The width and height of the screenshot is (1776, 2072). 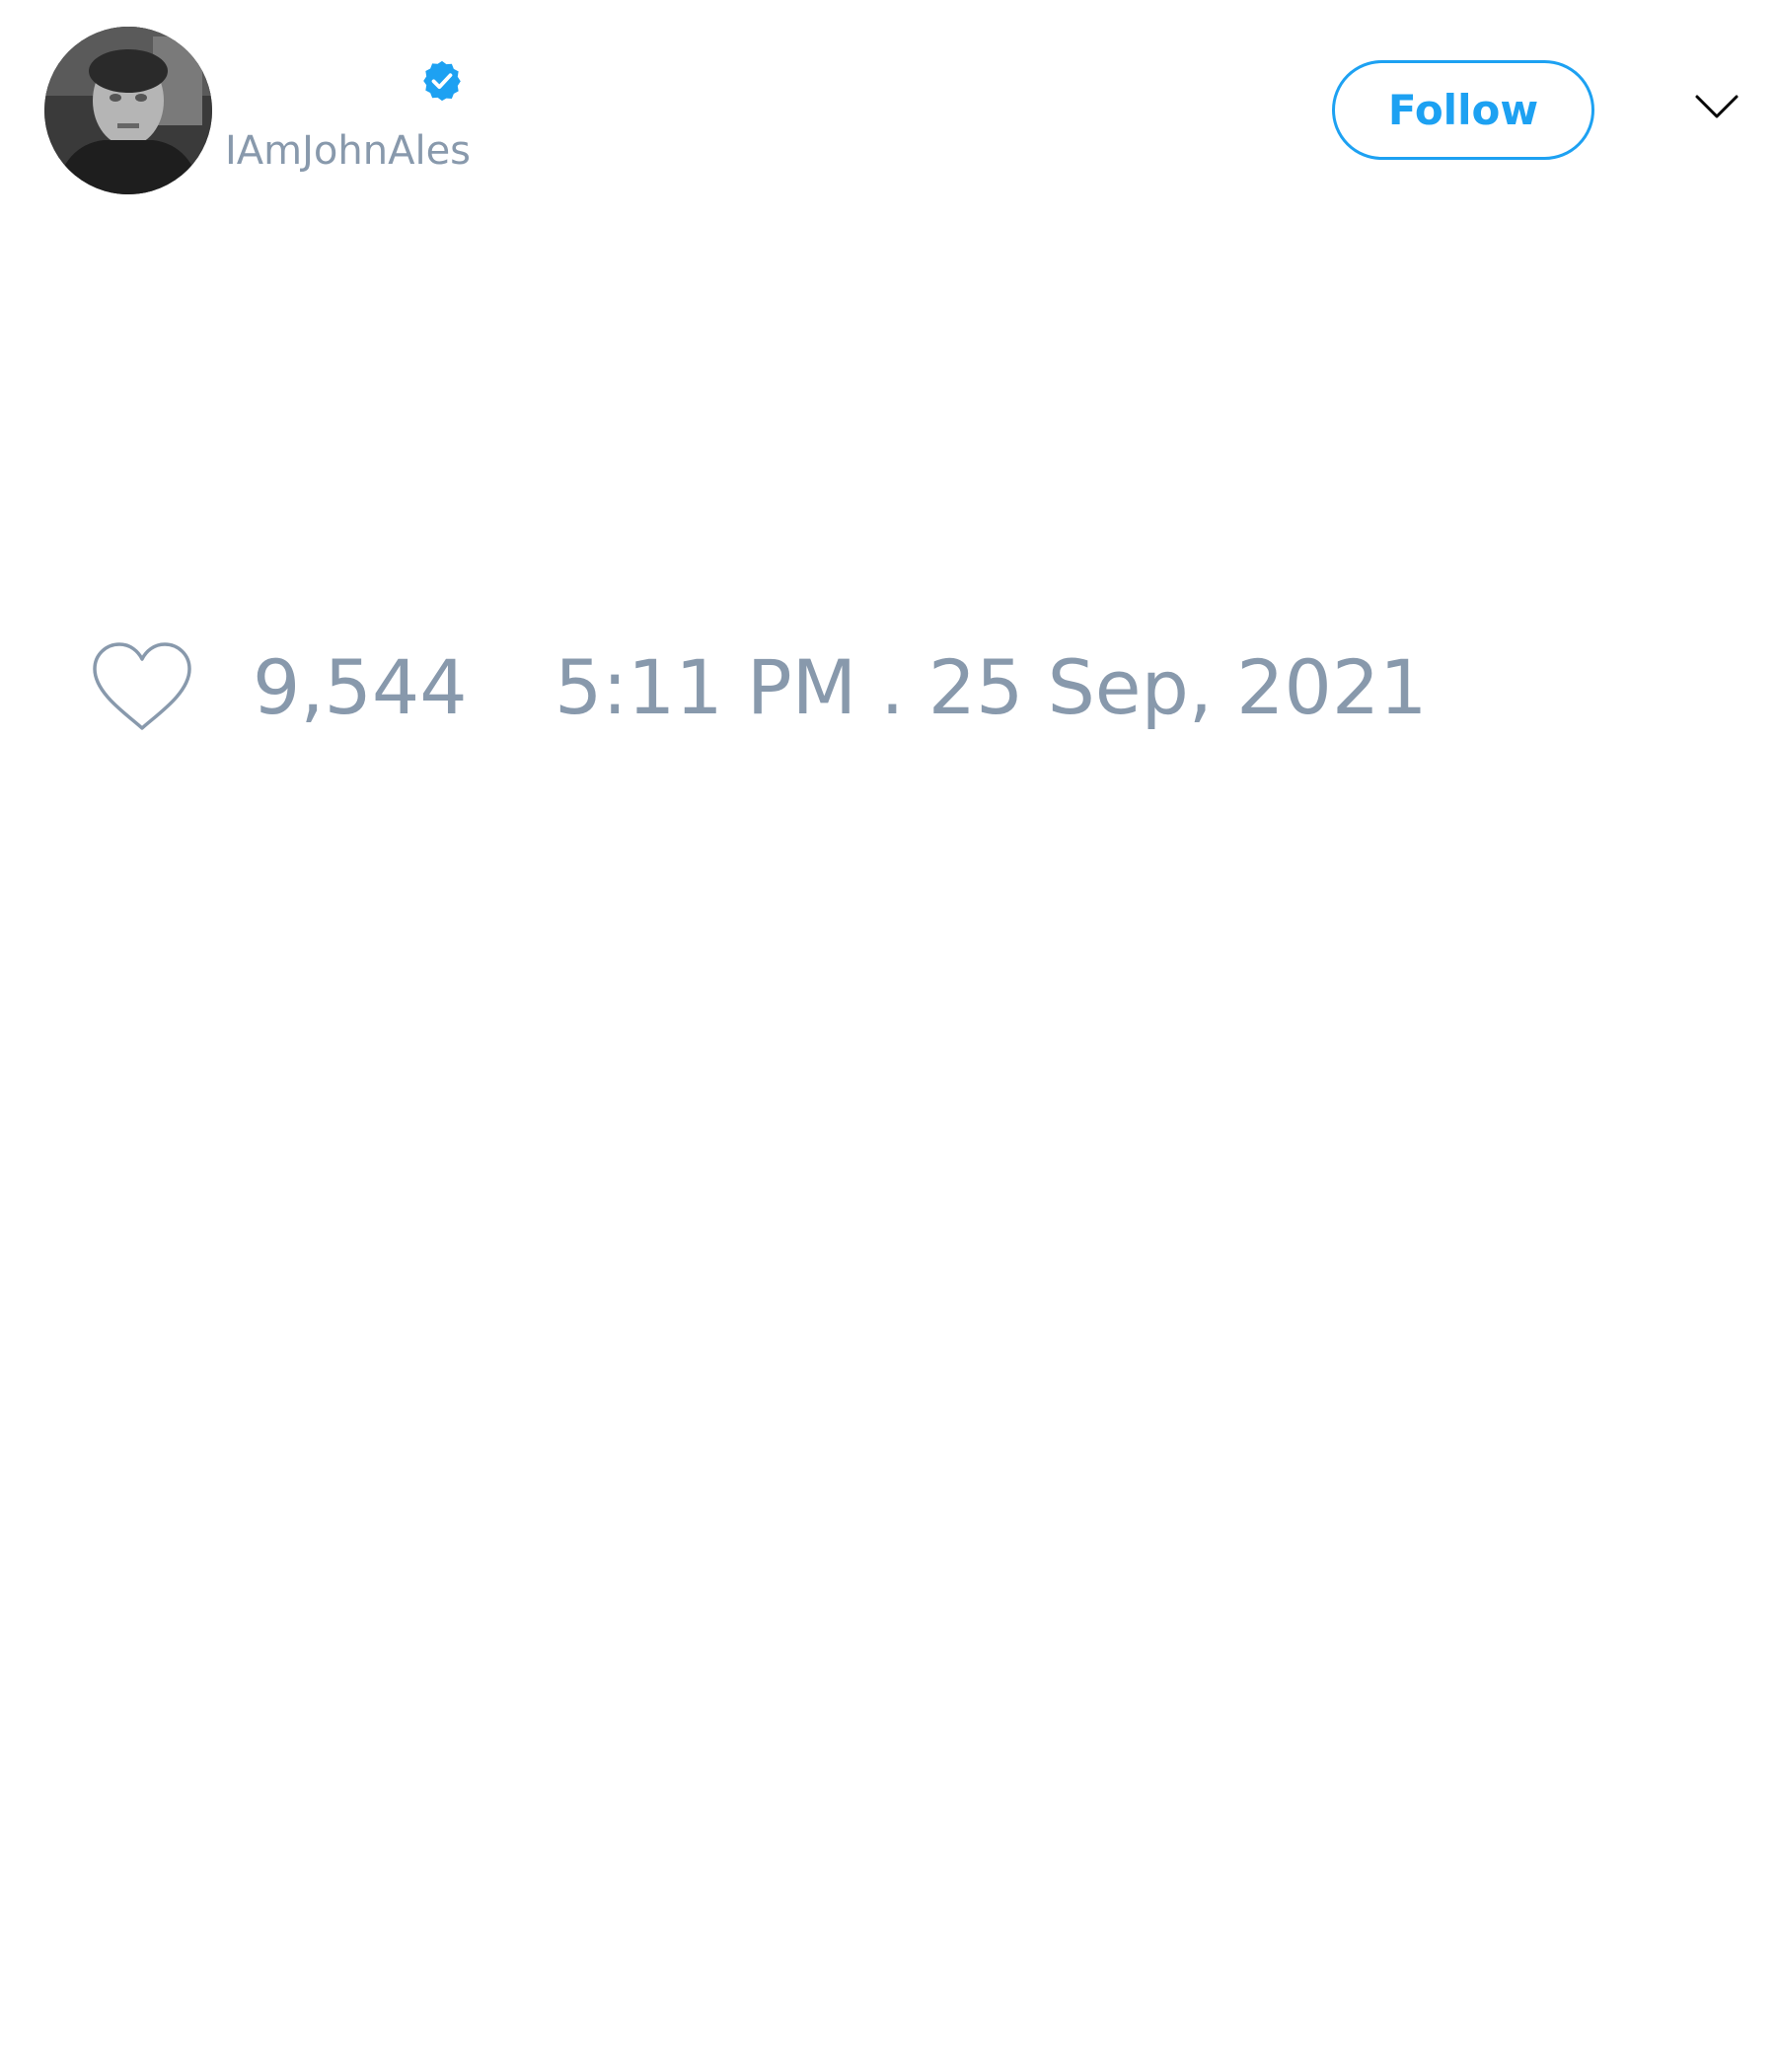 I want to click on chevron-down-icon, so click(x=1717, y=106).